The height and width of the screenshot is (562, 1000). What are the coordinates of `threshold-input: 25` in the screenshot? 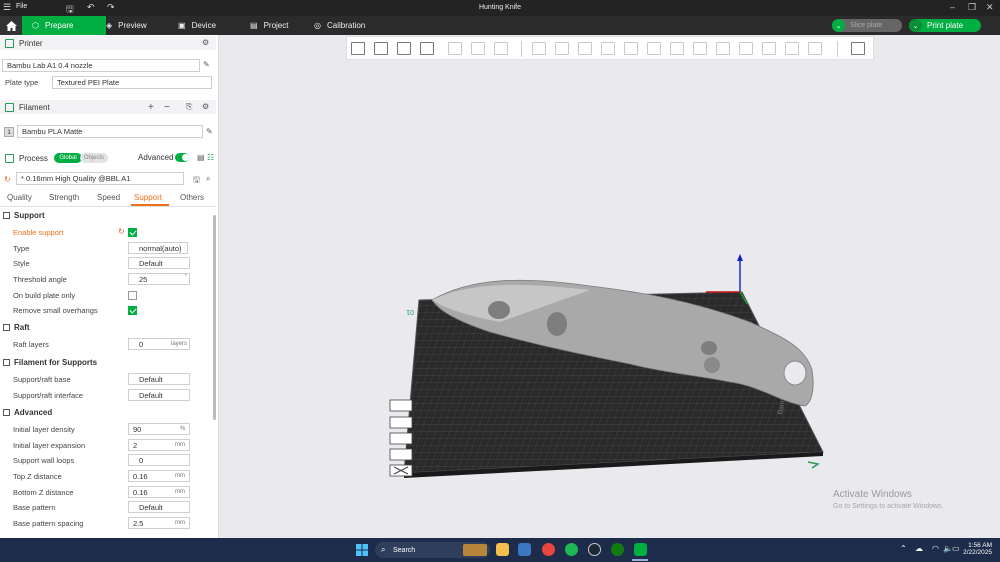 It's located at (159, 279).